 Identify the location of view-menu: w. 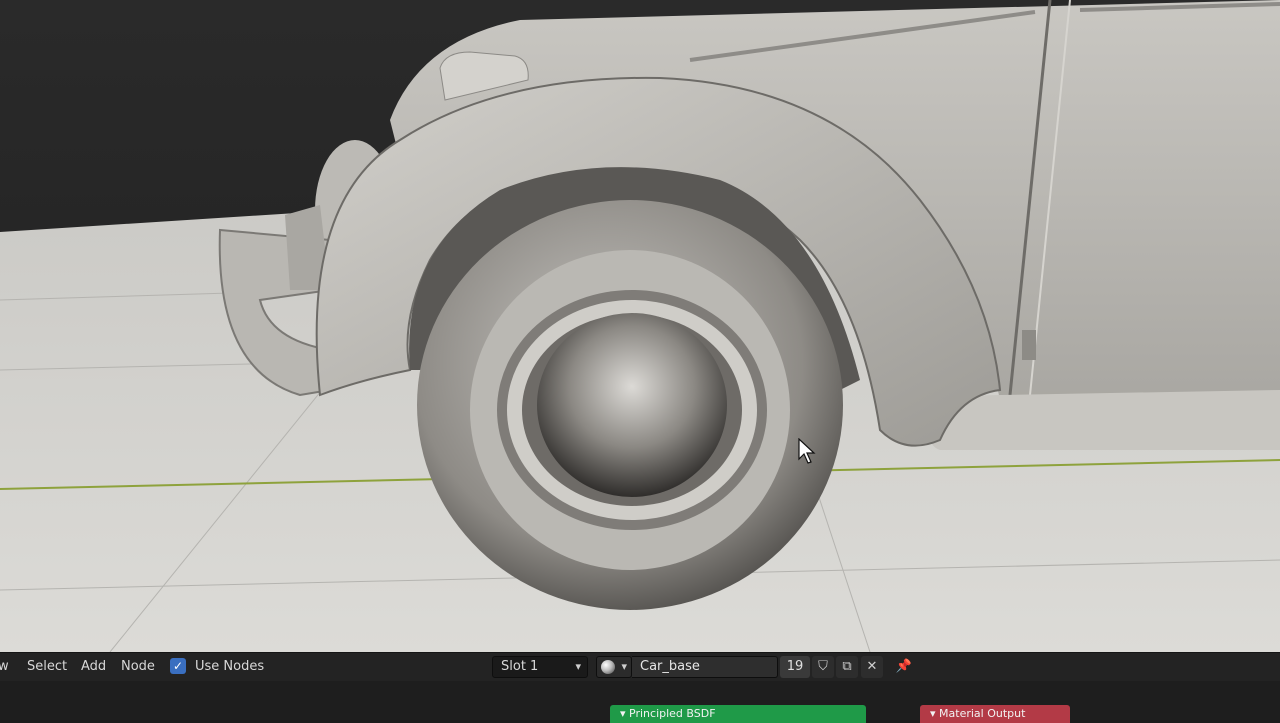
(4, 667).